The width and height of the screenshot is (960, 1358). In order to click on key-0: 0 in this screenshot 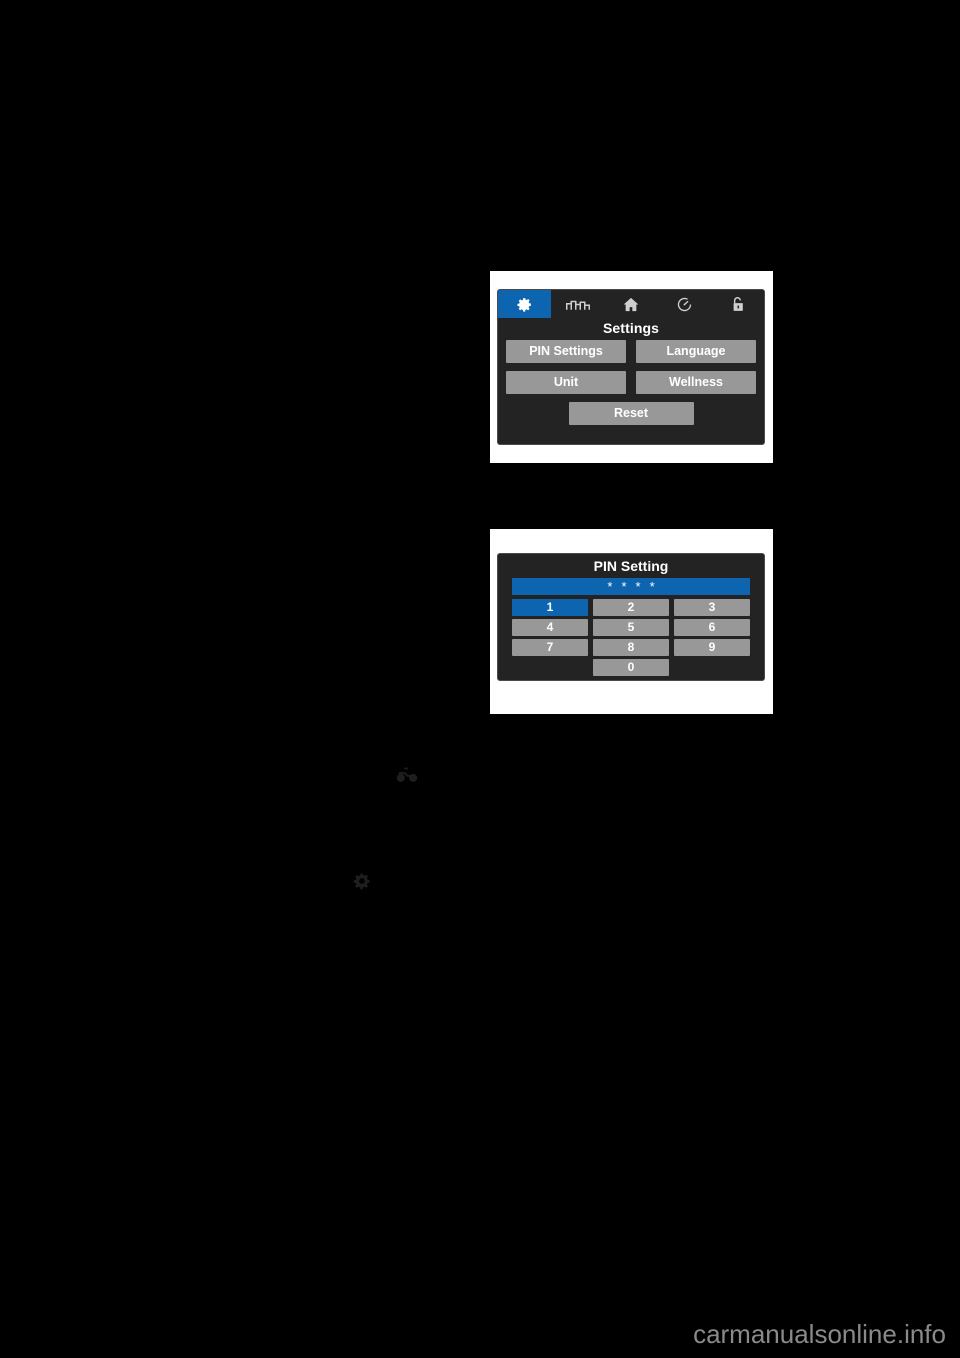, I will do `click(631, 667)`.